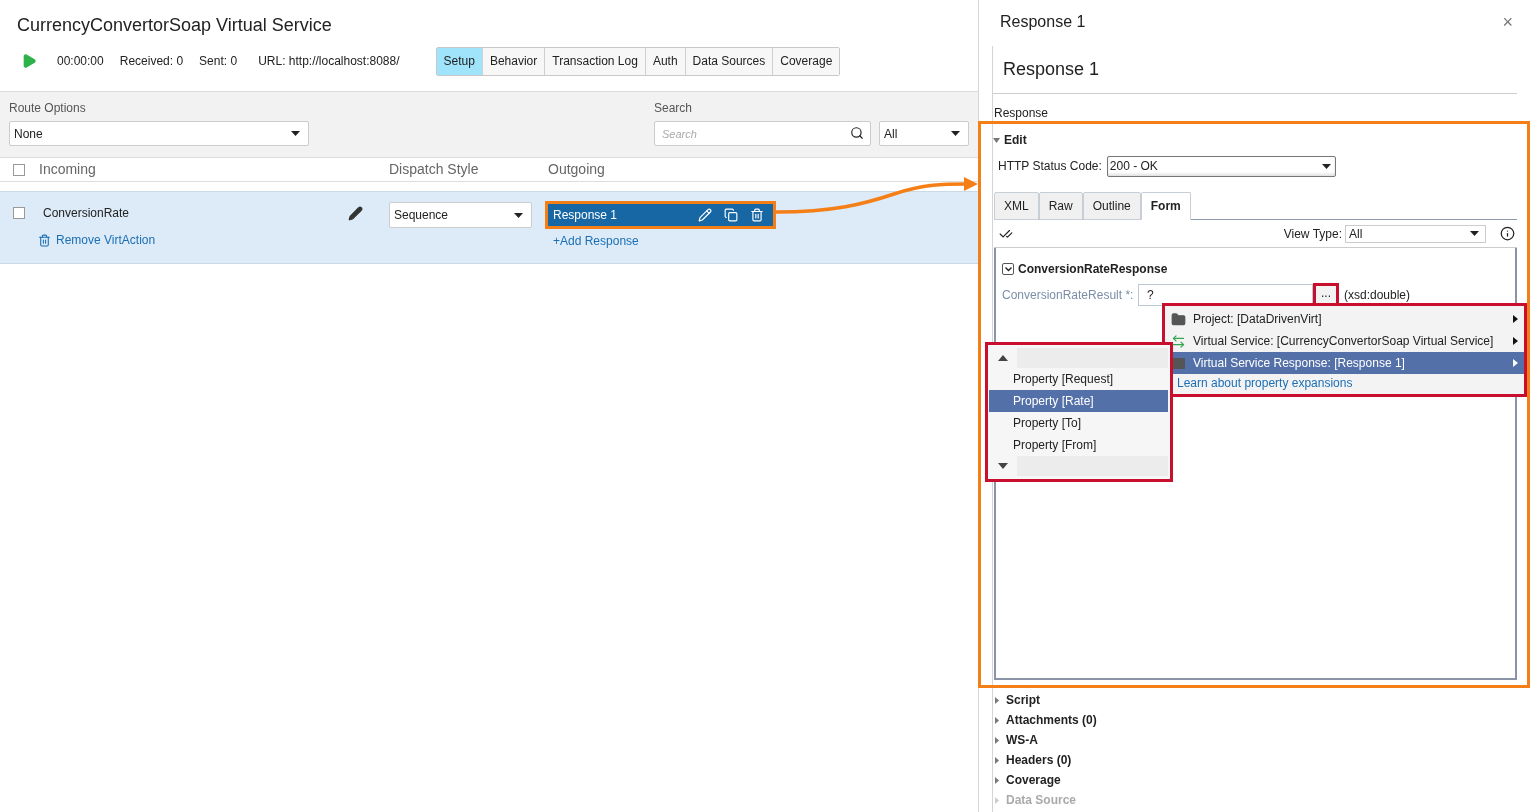 Image resolution: width=1532 pixels, height=812 pixels. I want to click on menu-item: Property [Request], so click(1078, 379).